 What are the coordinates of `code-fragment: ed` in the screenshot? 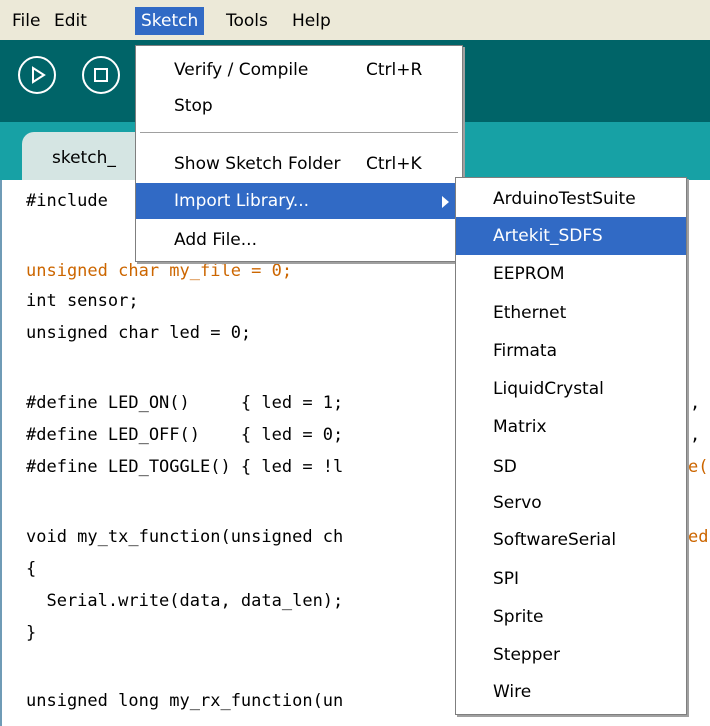 It's located at (698, 537).